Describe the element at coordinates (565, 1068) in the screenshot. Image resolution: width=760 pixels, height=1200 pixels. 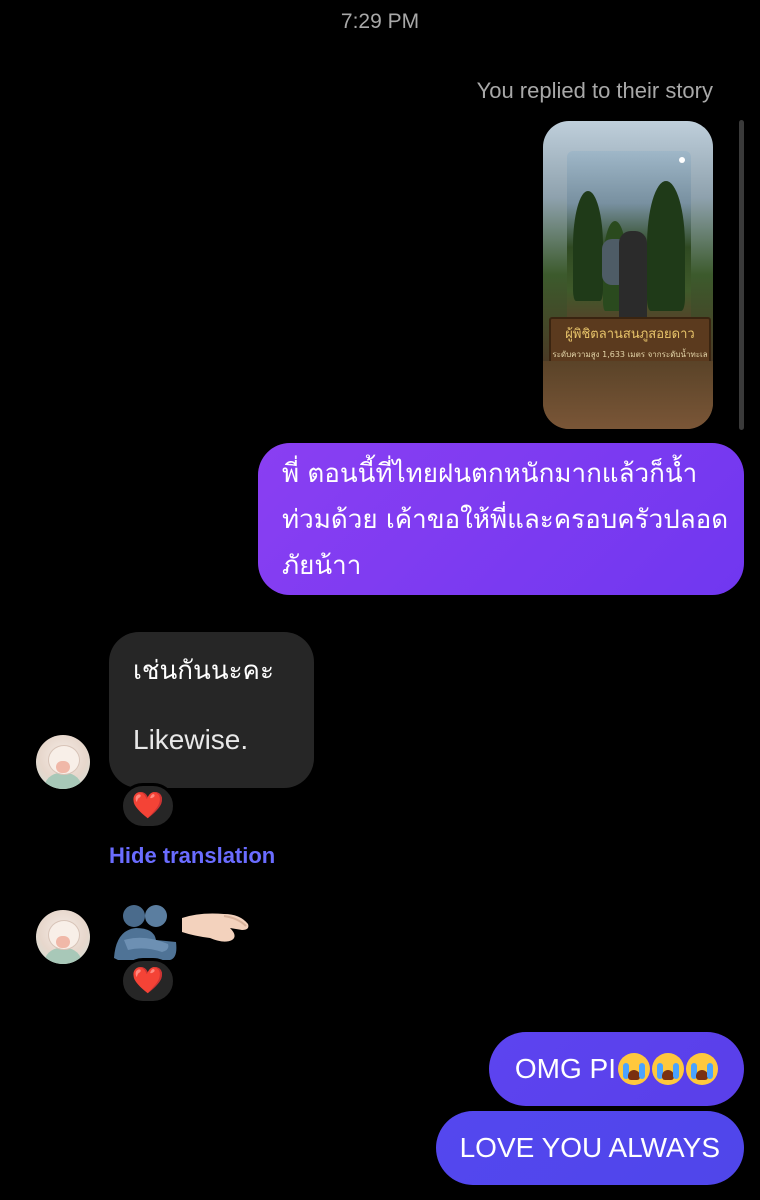
I see `omg-text: OMG PI` at that location.